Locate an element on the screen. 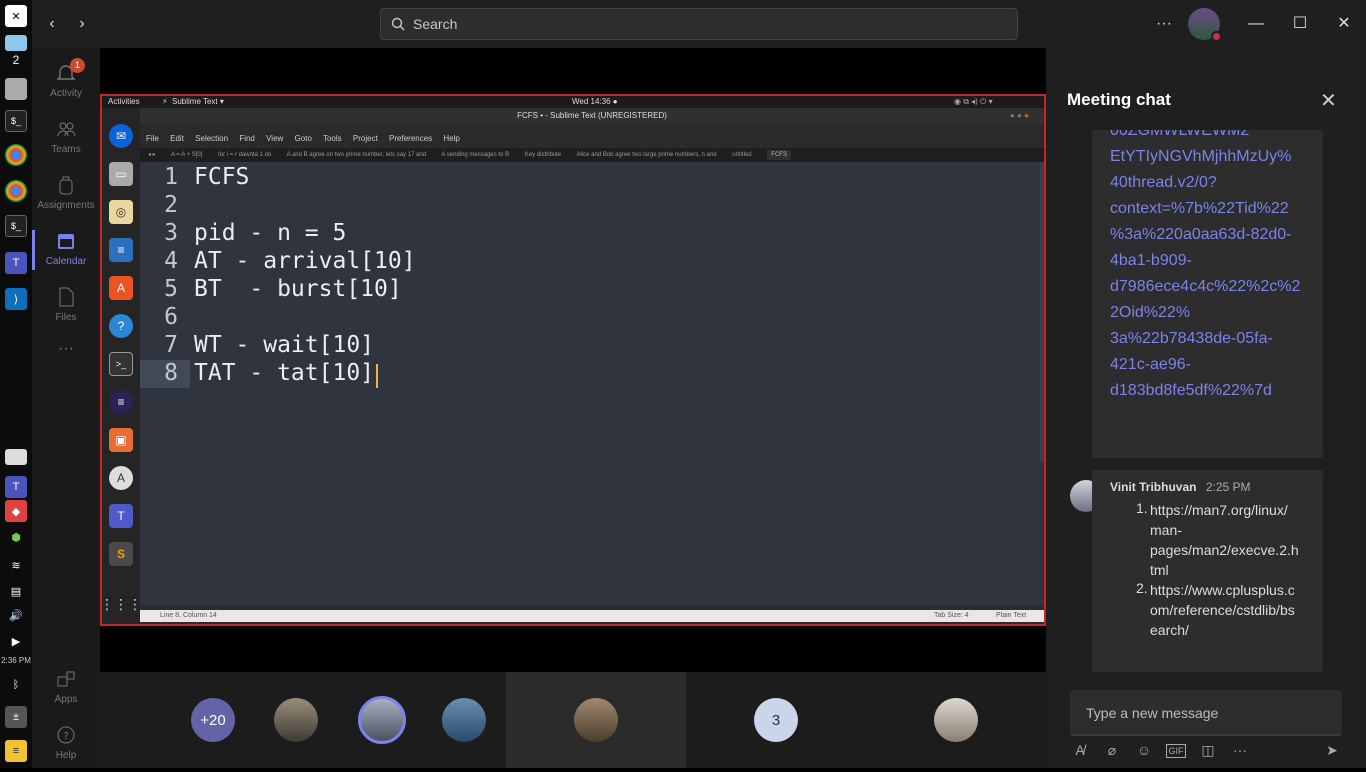 This screenshot has height=772, width=1366. participant-tile: 3 is located at coordinates (776, 720).